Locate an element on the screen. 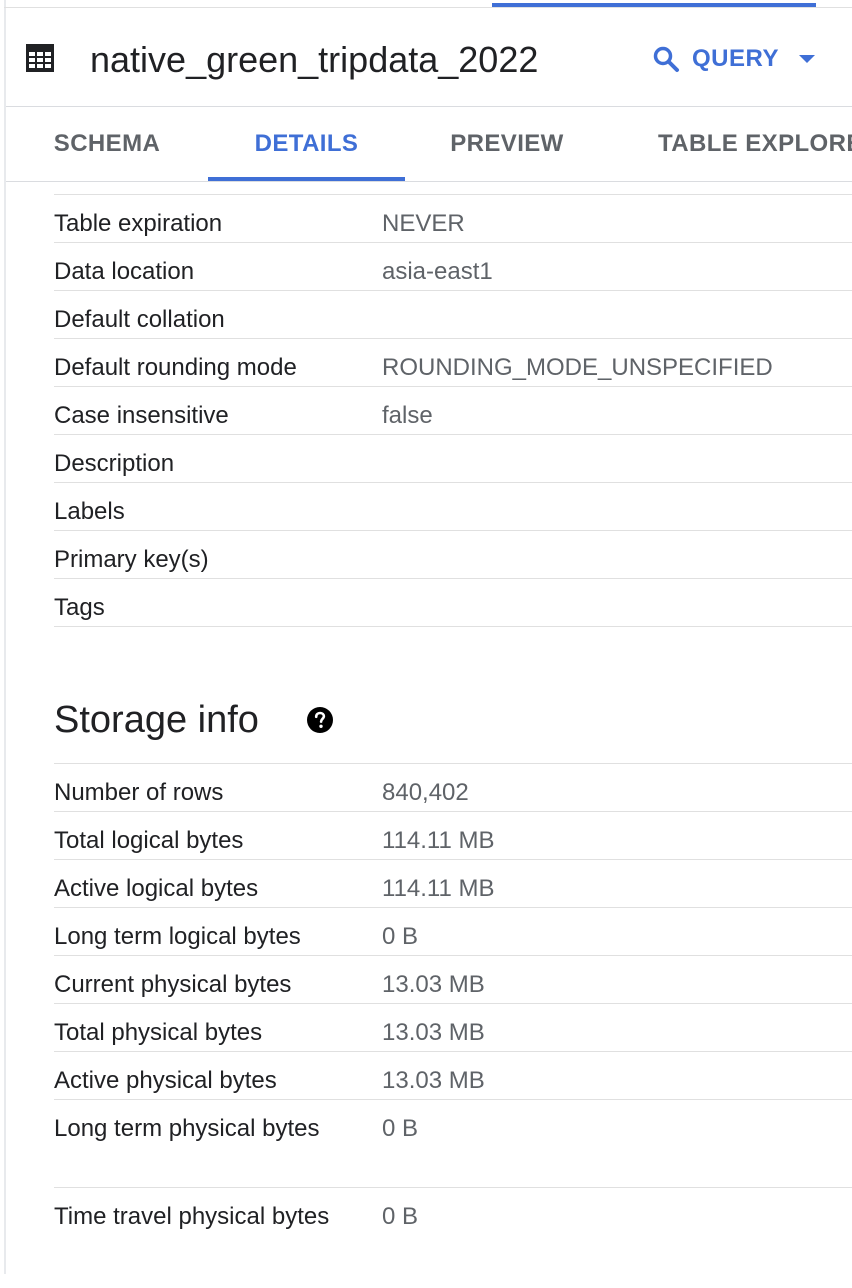 This screenshot has height=1288, width=852. detail-label: Primary key(s) is located at coordinates (131, 559).